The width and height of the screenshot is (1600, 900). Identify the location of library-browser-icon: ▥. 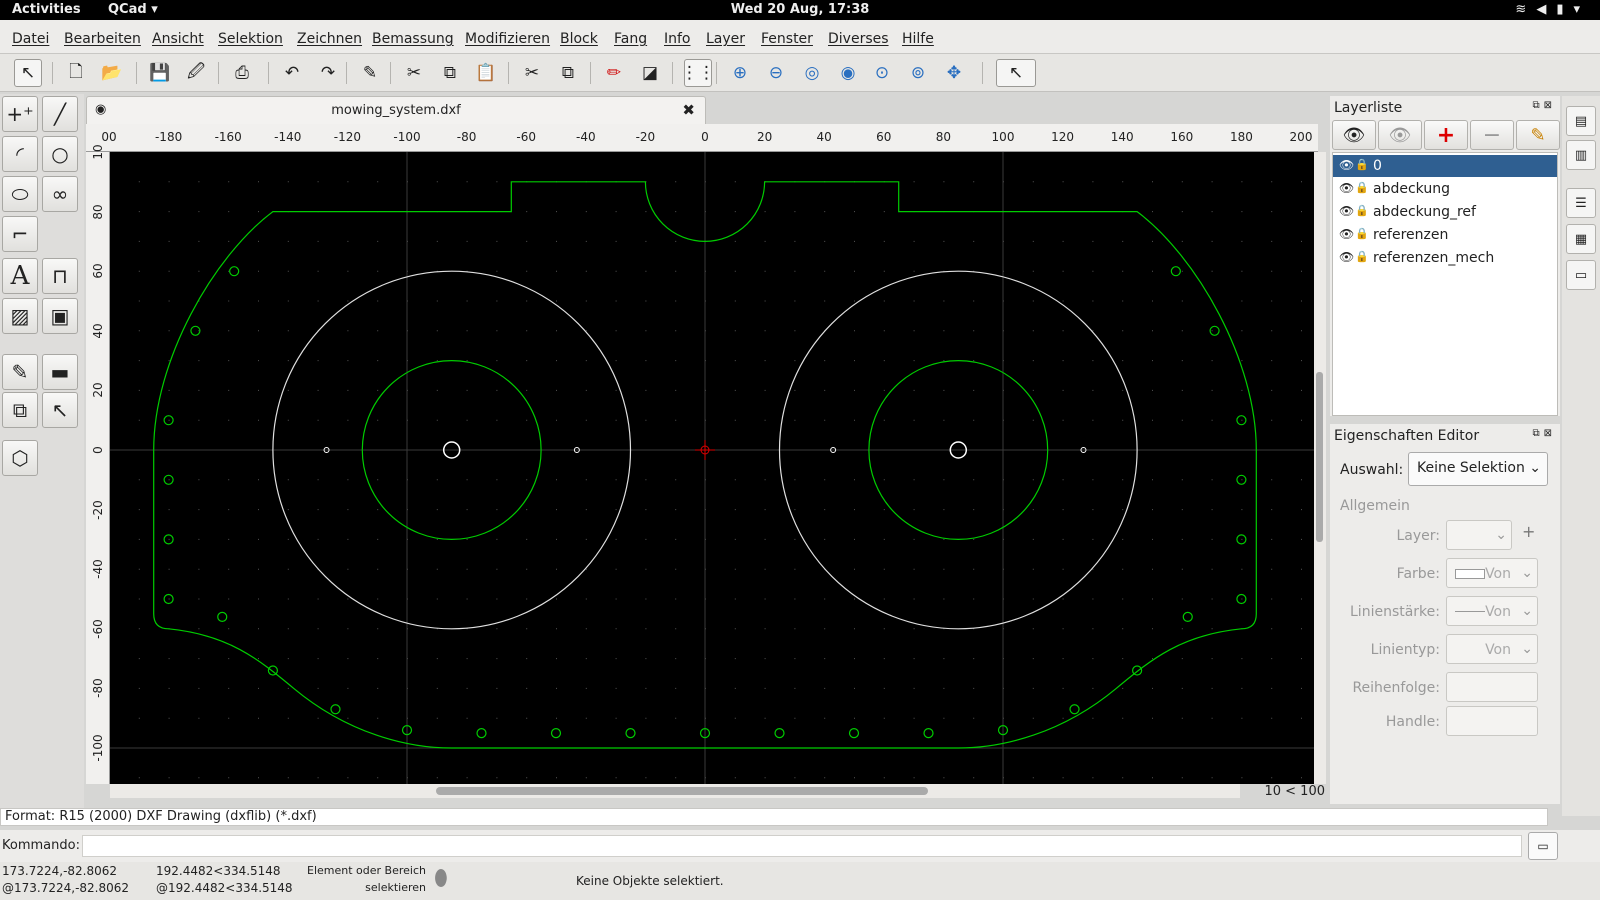
(1581, 155).